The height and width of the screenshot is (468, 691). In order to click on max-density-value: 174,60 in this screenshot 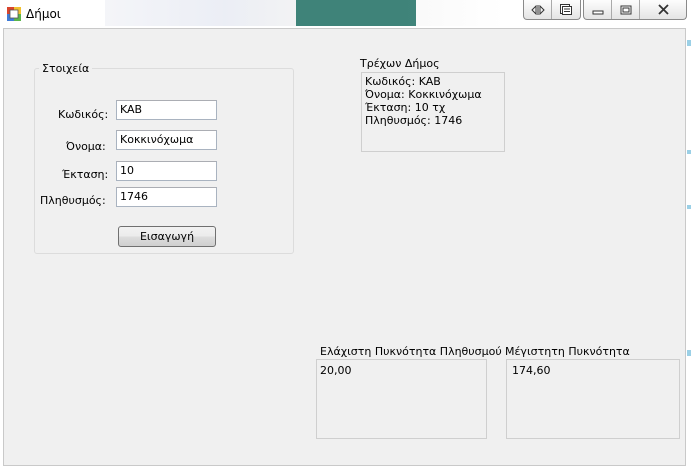, I will do `click(531, 370)`.